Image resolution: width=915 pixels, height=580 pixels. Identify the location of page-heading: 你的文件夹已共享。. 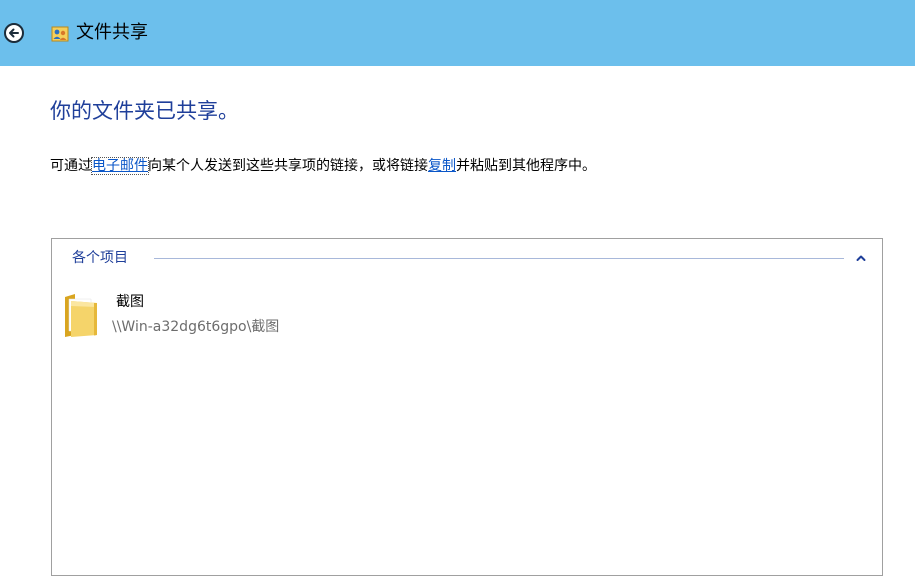
(144, 111).